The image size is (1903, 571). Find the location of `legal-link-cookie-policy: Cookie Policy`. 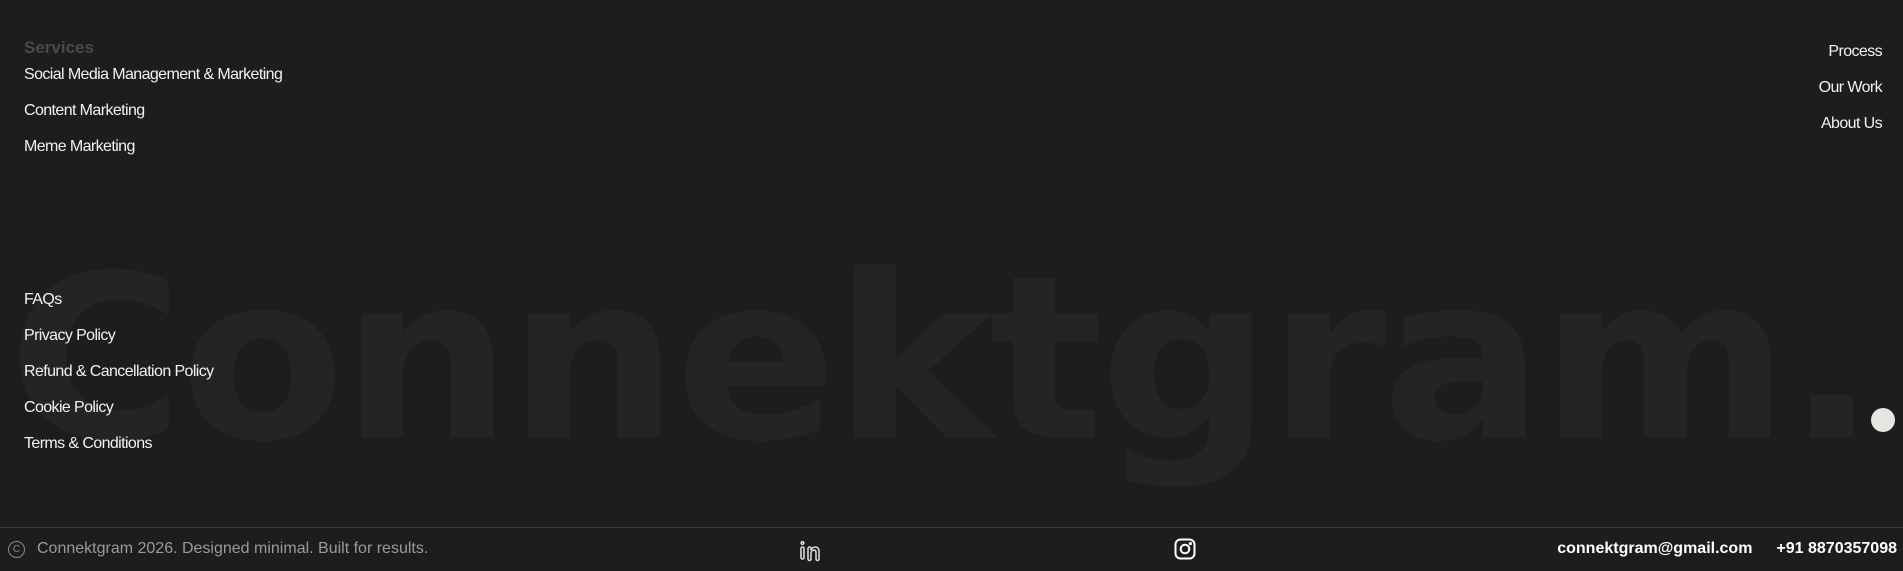

legal-link-cookie-policy: Cookie Policy is located at coordinates (119, 416).